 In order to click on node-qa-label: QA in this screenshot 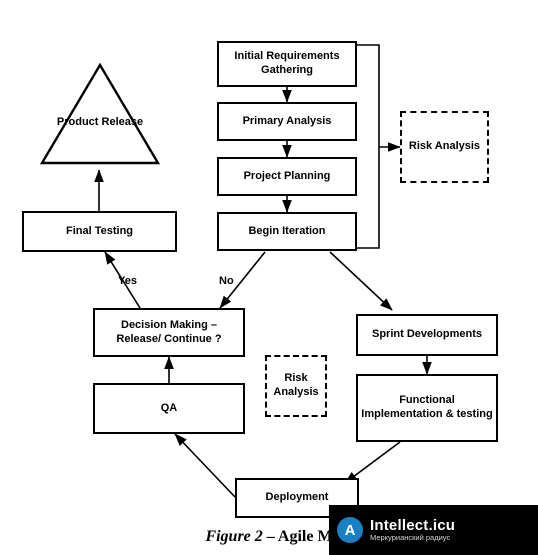, I will do `click(169, 407)`.